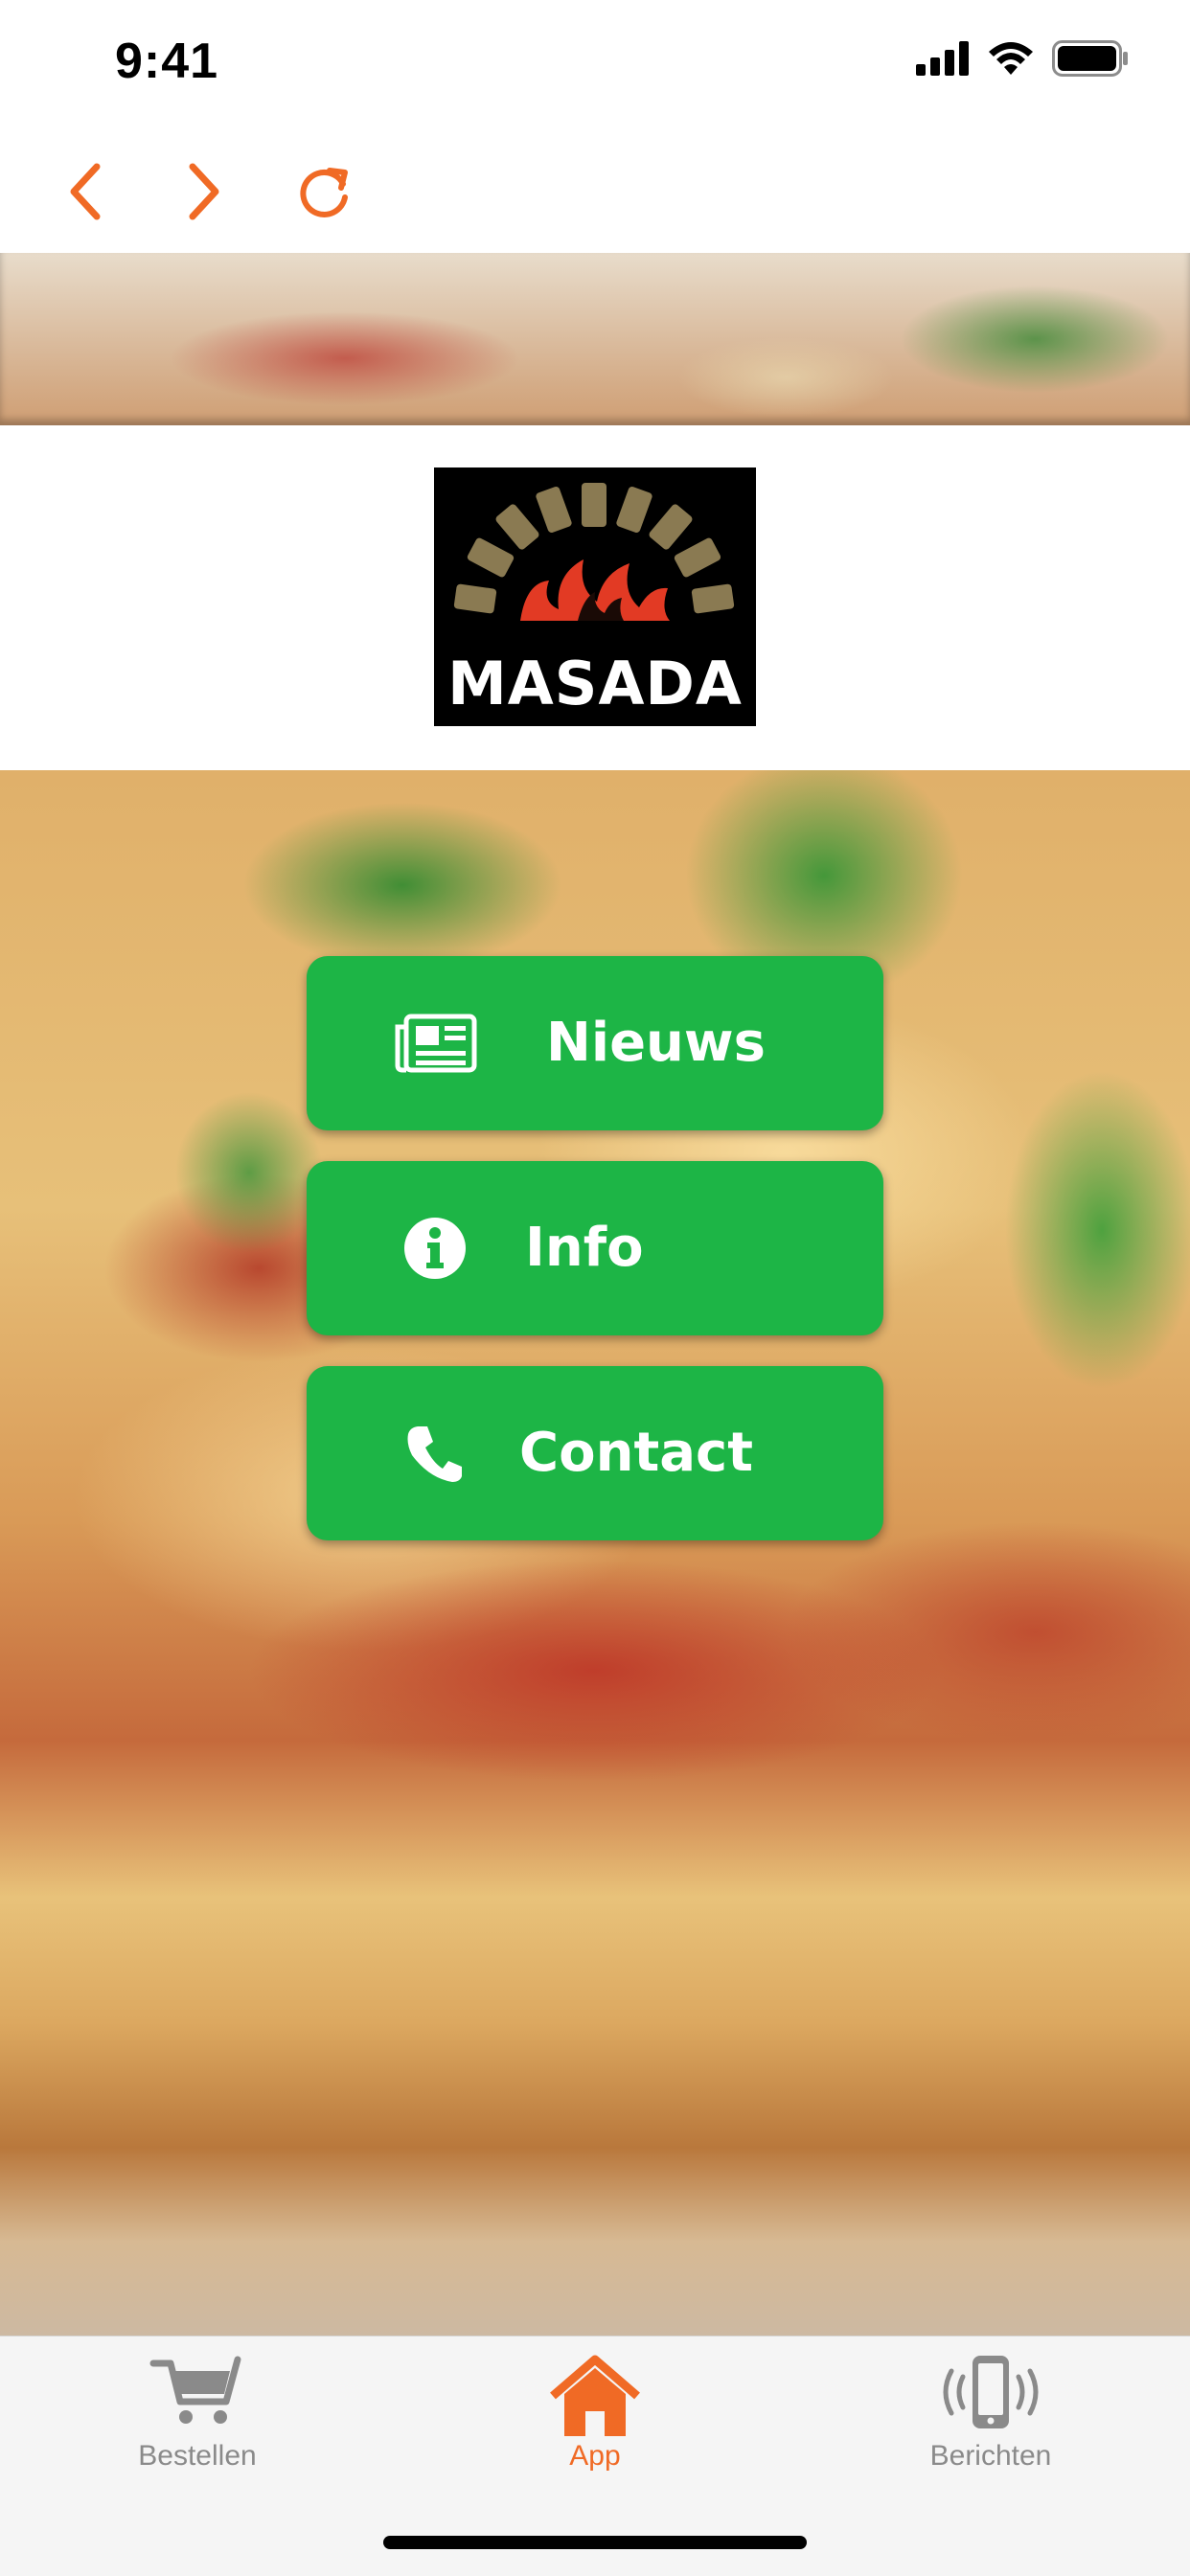 The height and width of the screenshot is (2576, 1190). What do you see at coordinates (197, 2392) in the screenshot?
I see `shopping-cart-icon` at bounding box center [197, 2392].